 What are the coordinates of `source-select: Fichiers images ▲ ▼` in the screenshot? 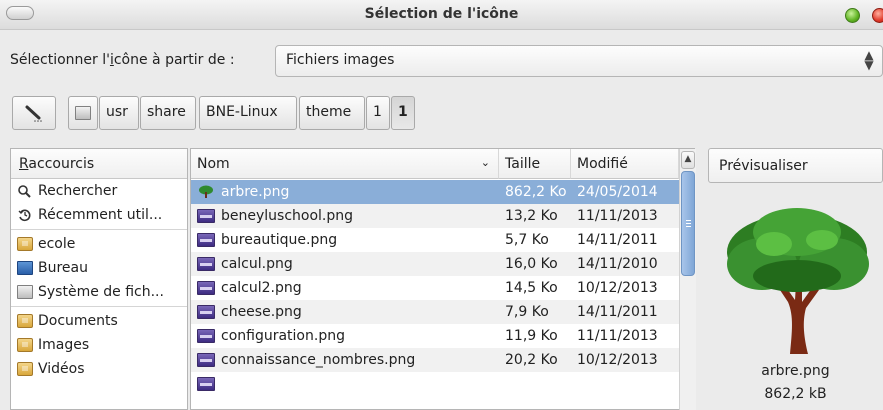 It's located at (579, 61).